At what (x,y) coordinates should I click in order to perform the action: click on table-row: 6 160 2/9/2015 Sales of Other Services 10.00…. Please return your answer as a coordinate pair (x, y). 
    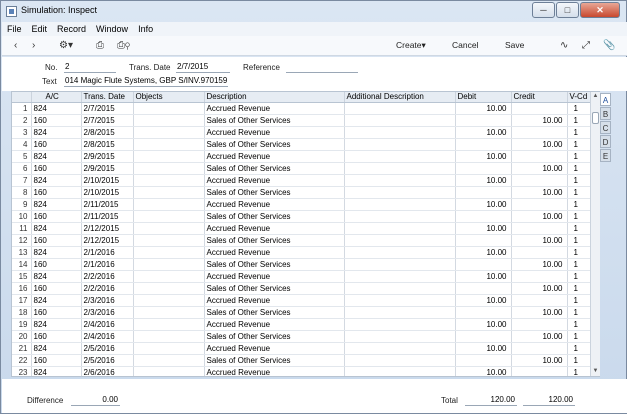
    Looking at the image, I should click on (302, 168).